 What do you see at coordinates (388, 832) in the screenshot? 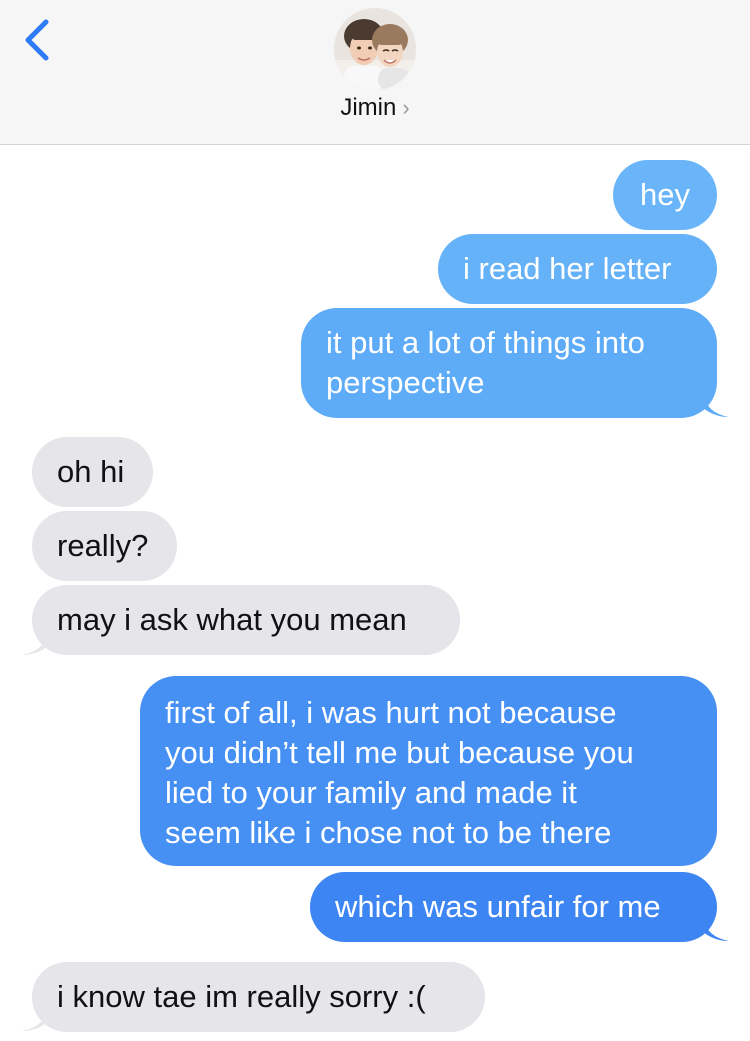
I see `message-text-line: seem like i chose not to be there` at bounding box center [388, 832].